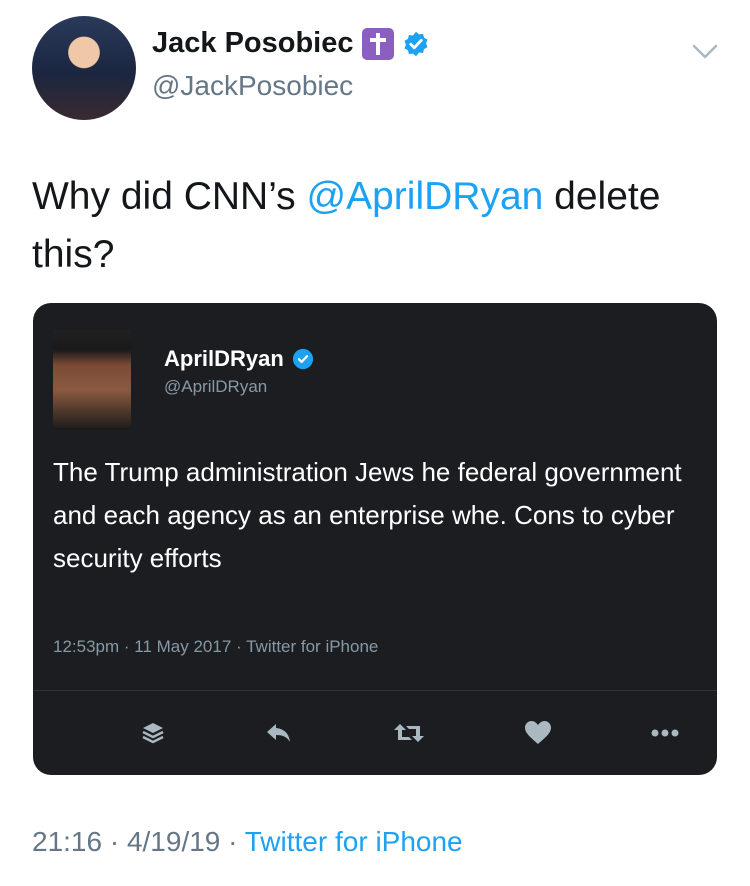  What do you see at coordinates (375, 735) in the screenshot?
I see `embedded-action-bar` at bounding box center [375, 735].